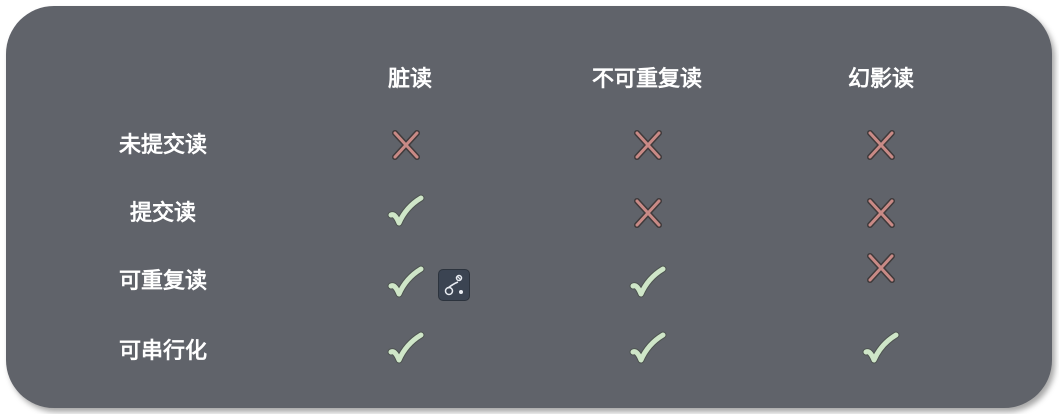 This screenshot has width=1059, height=414. Describe the element at coordinates (410, 79) in the screenshot. I see `column-header-dirty-read: 脏读` at that location.